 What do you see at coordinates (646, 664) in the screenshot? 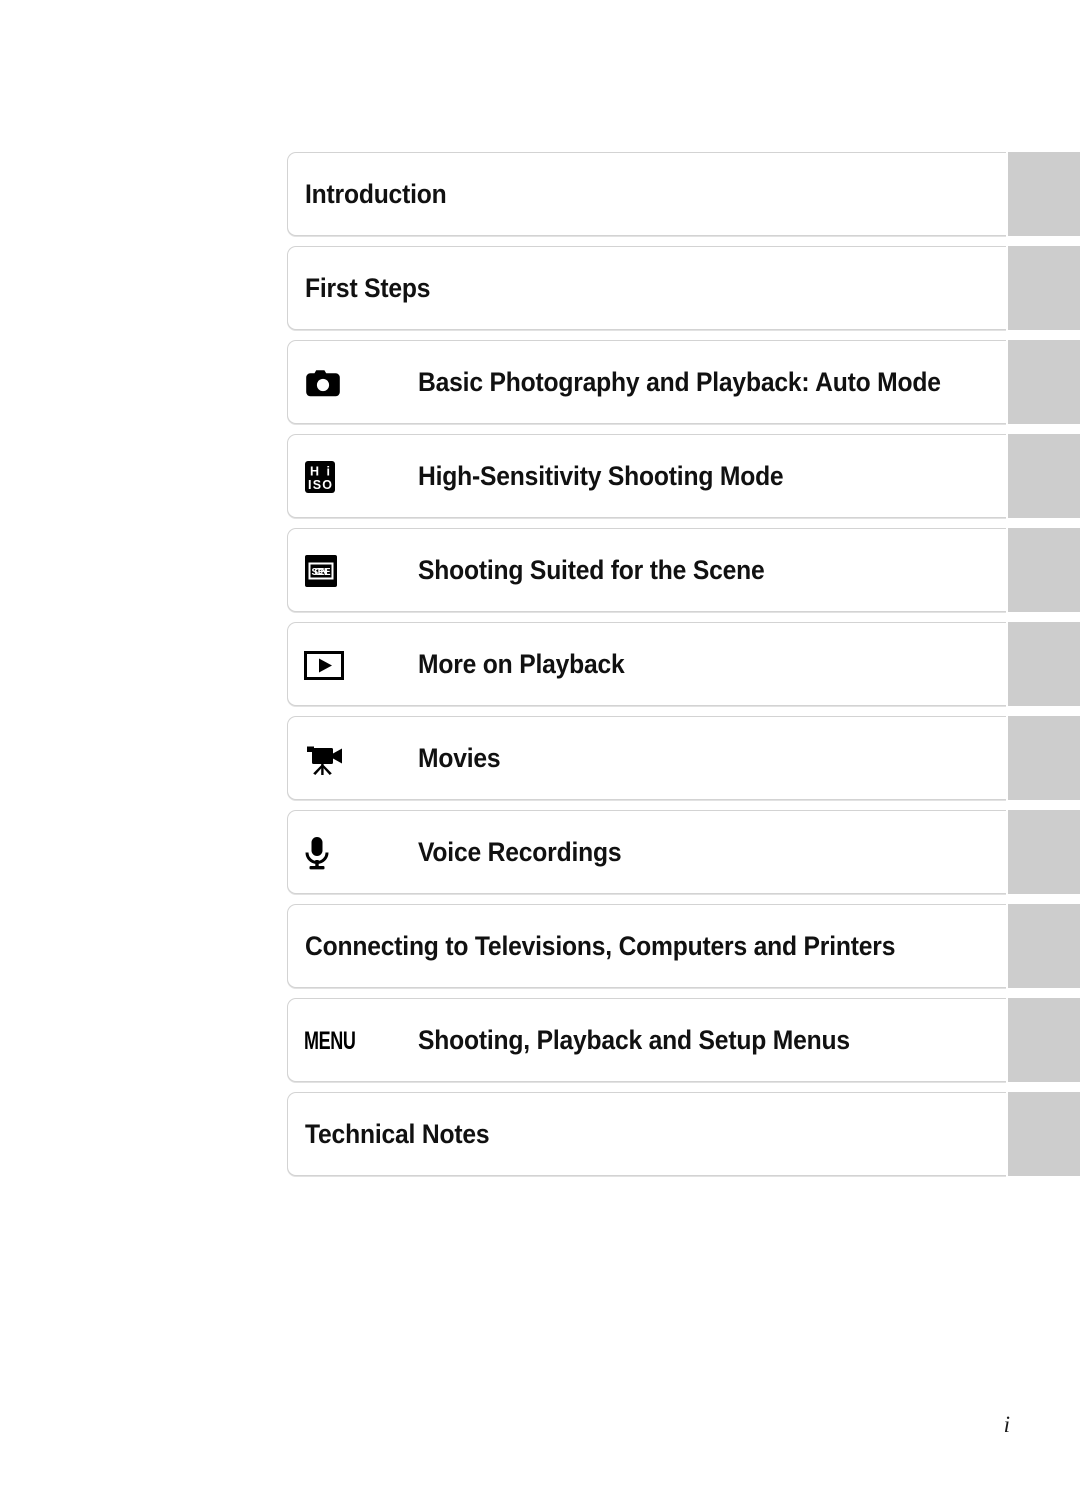
I see `toc-entry: More on Playback` at bounding box center [646, 664].